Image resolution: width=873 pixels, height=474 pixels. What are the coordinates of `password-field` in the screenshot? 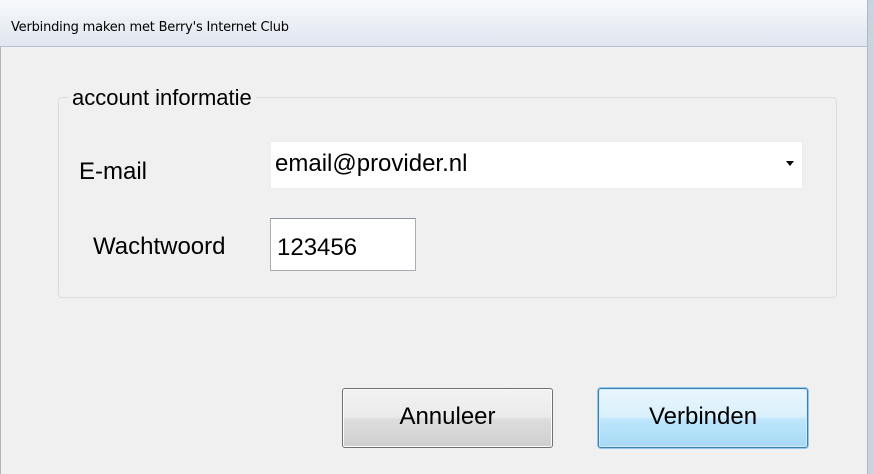 It's located at (343, 244).